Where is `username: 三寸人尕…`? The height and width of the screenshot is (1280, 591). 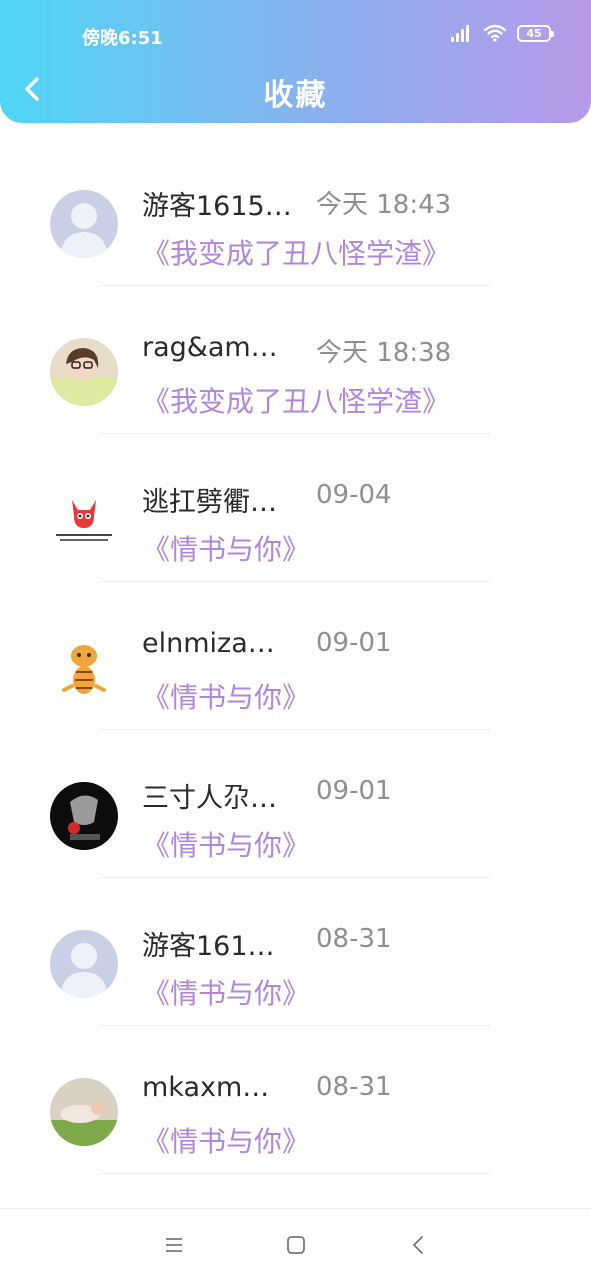 username: 三寸人尕… is located at coordinates (209, 798).